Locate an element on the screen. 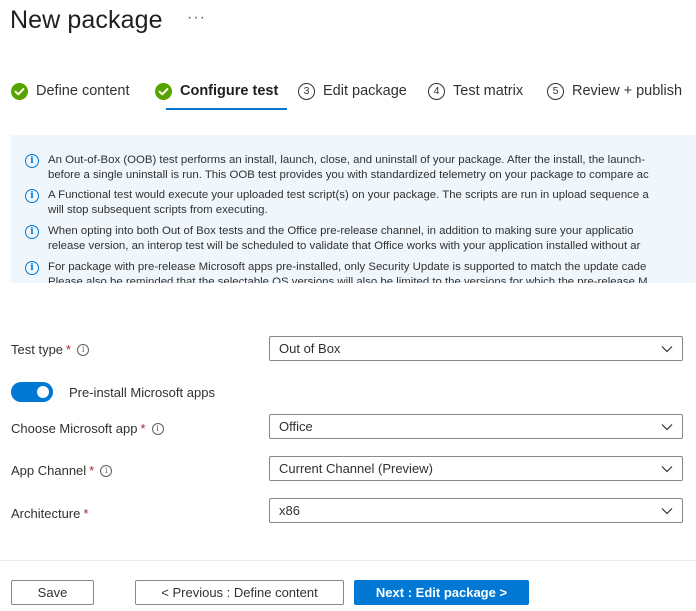  page-title: New package is located at coordinates (86, 20).